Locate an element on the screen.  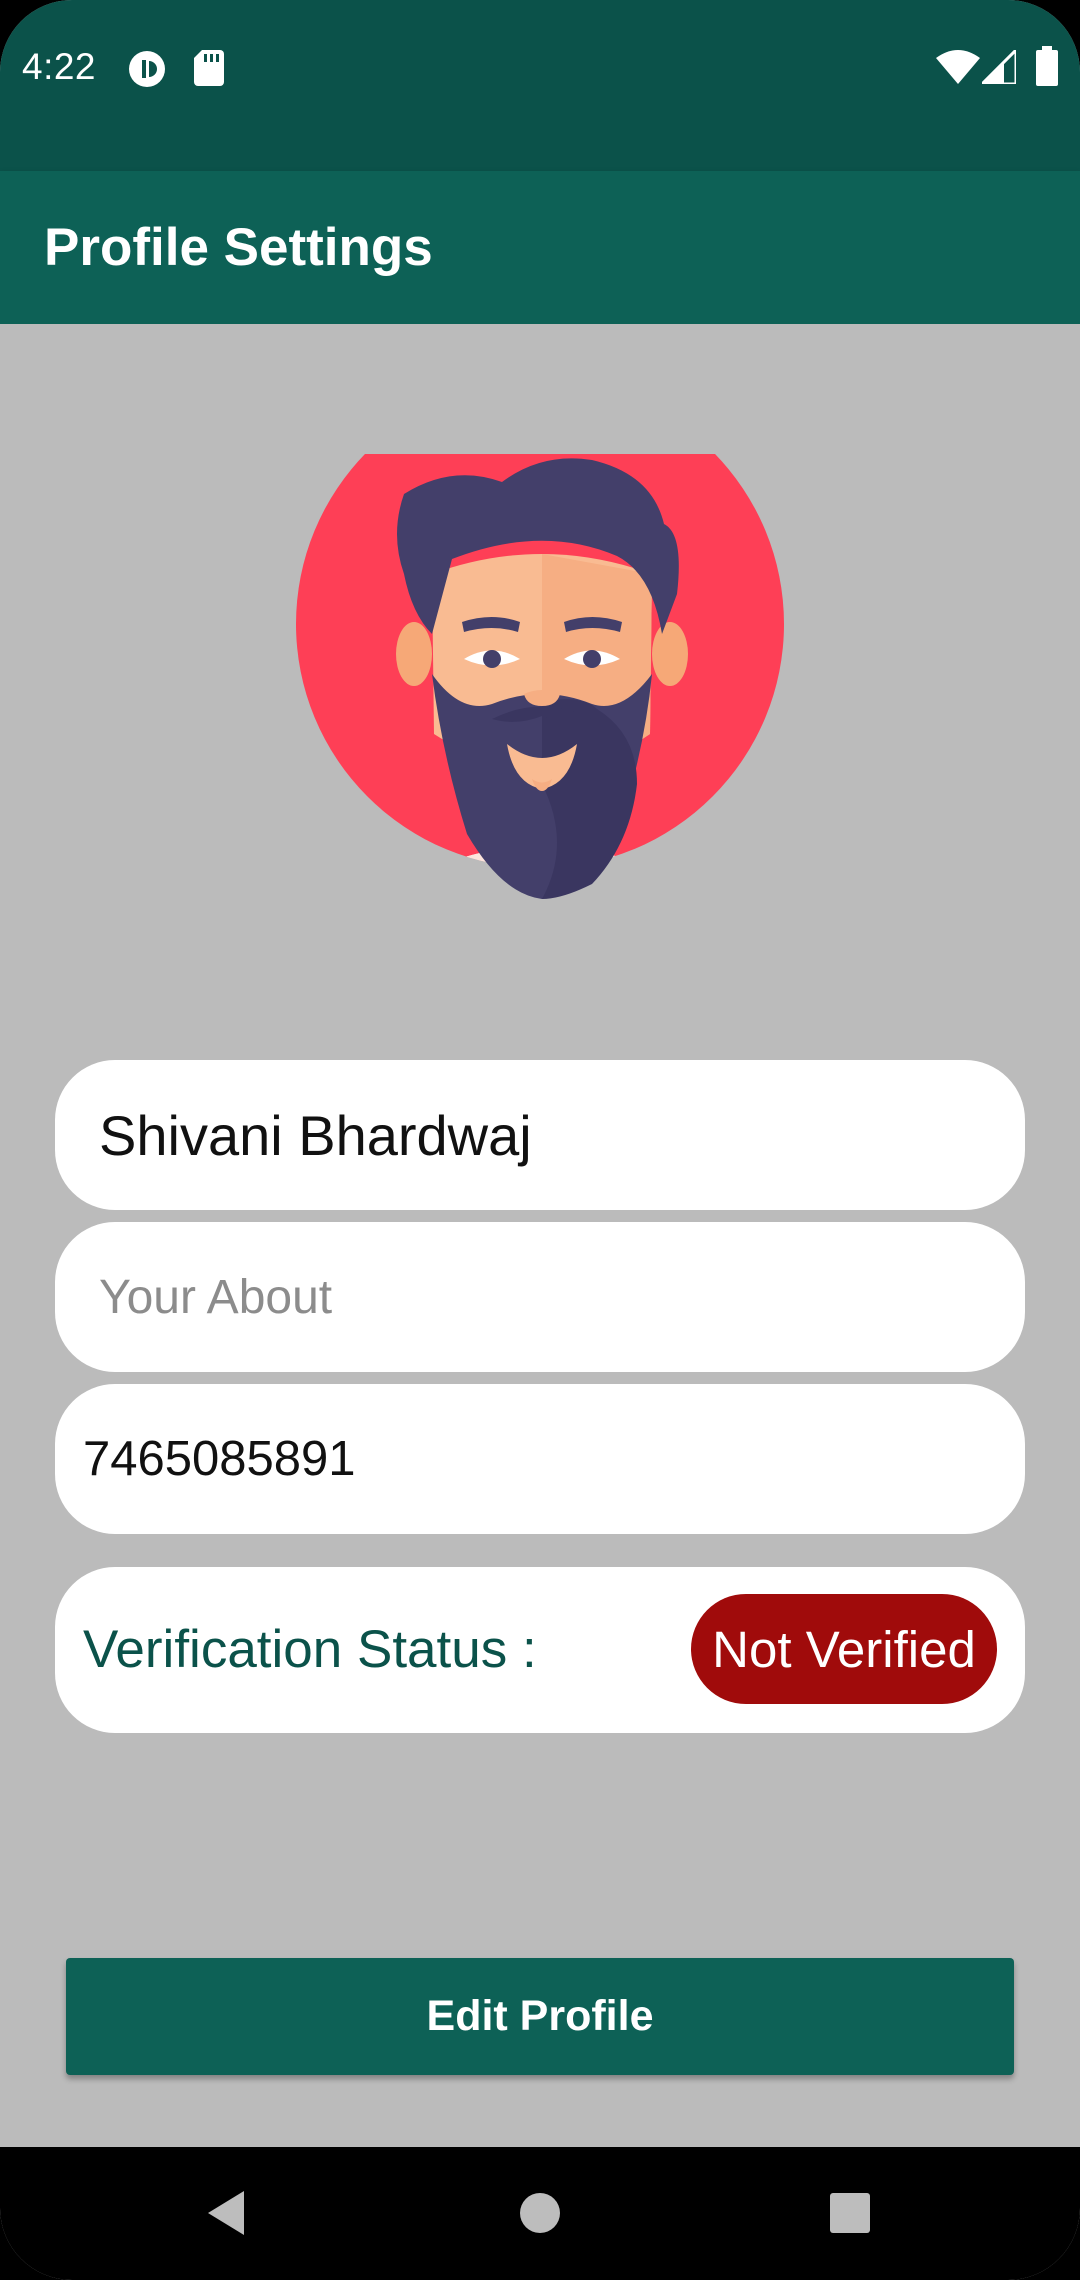
name-input is located at coordinates (540, 1135).